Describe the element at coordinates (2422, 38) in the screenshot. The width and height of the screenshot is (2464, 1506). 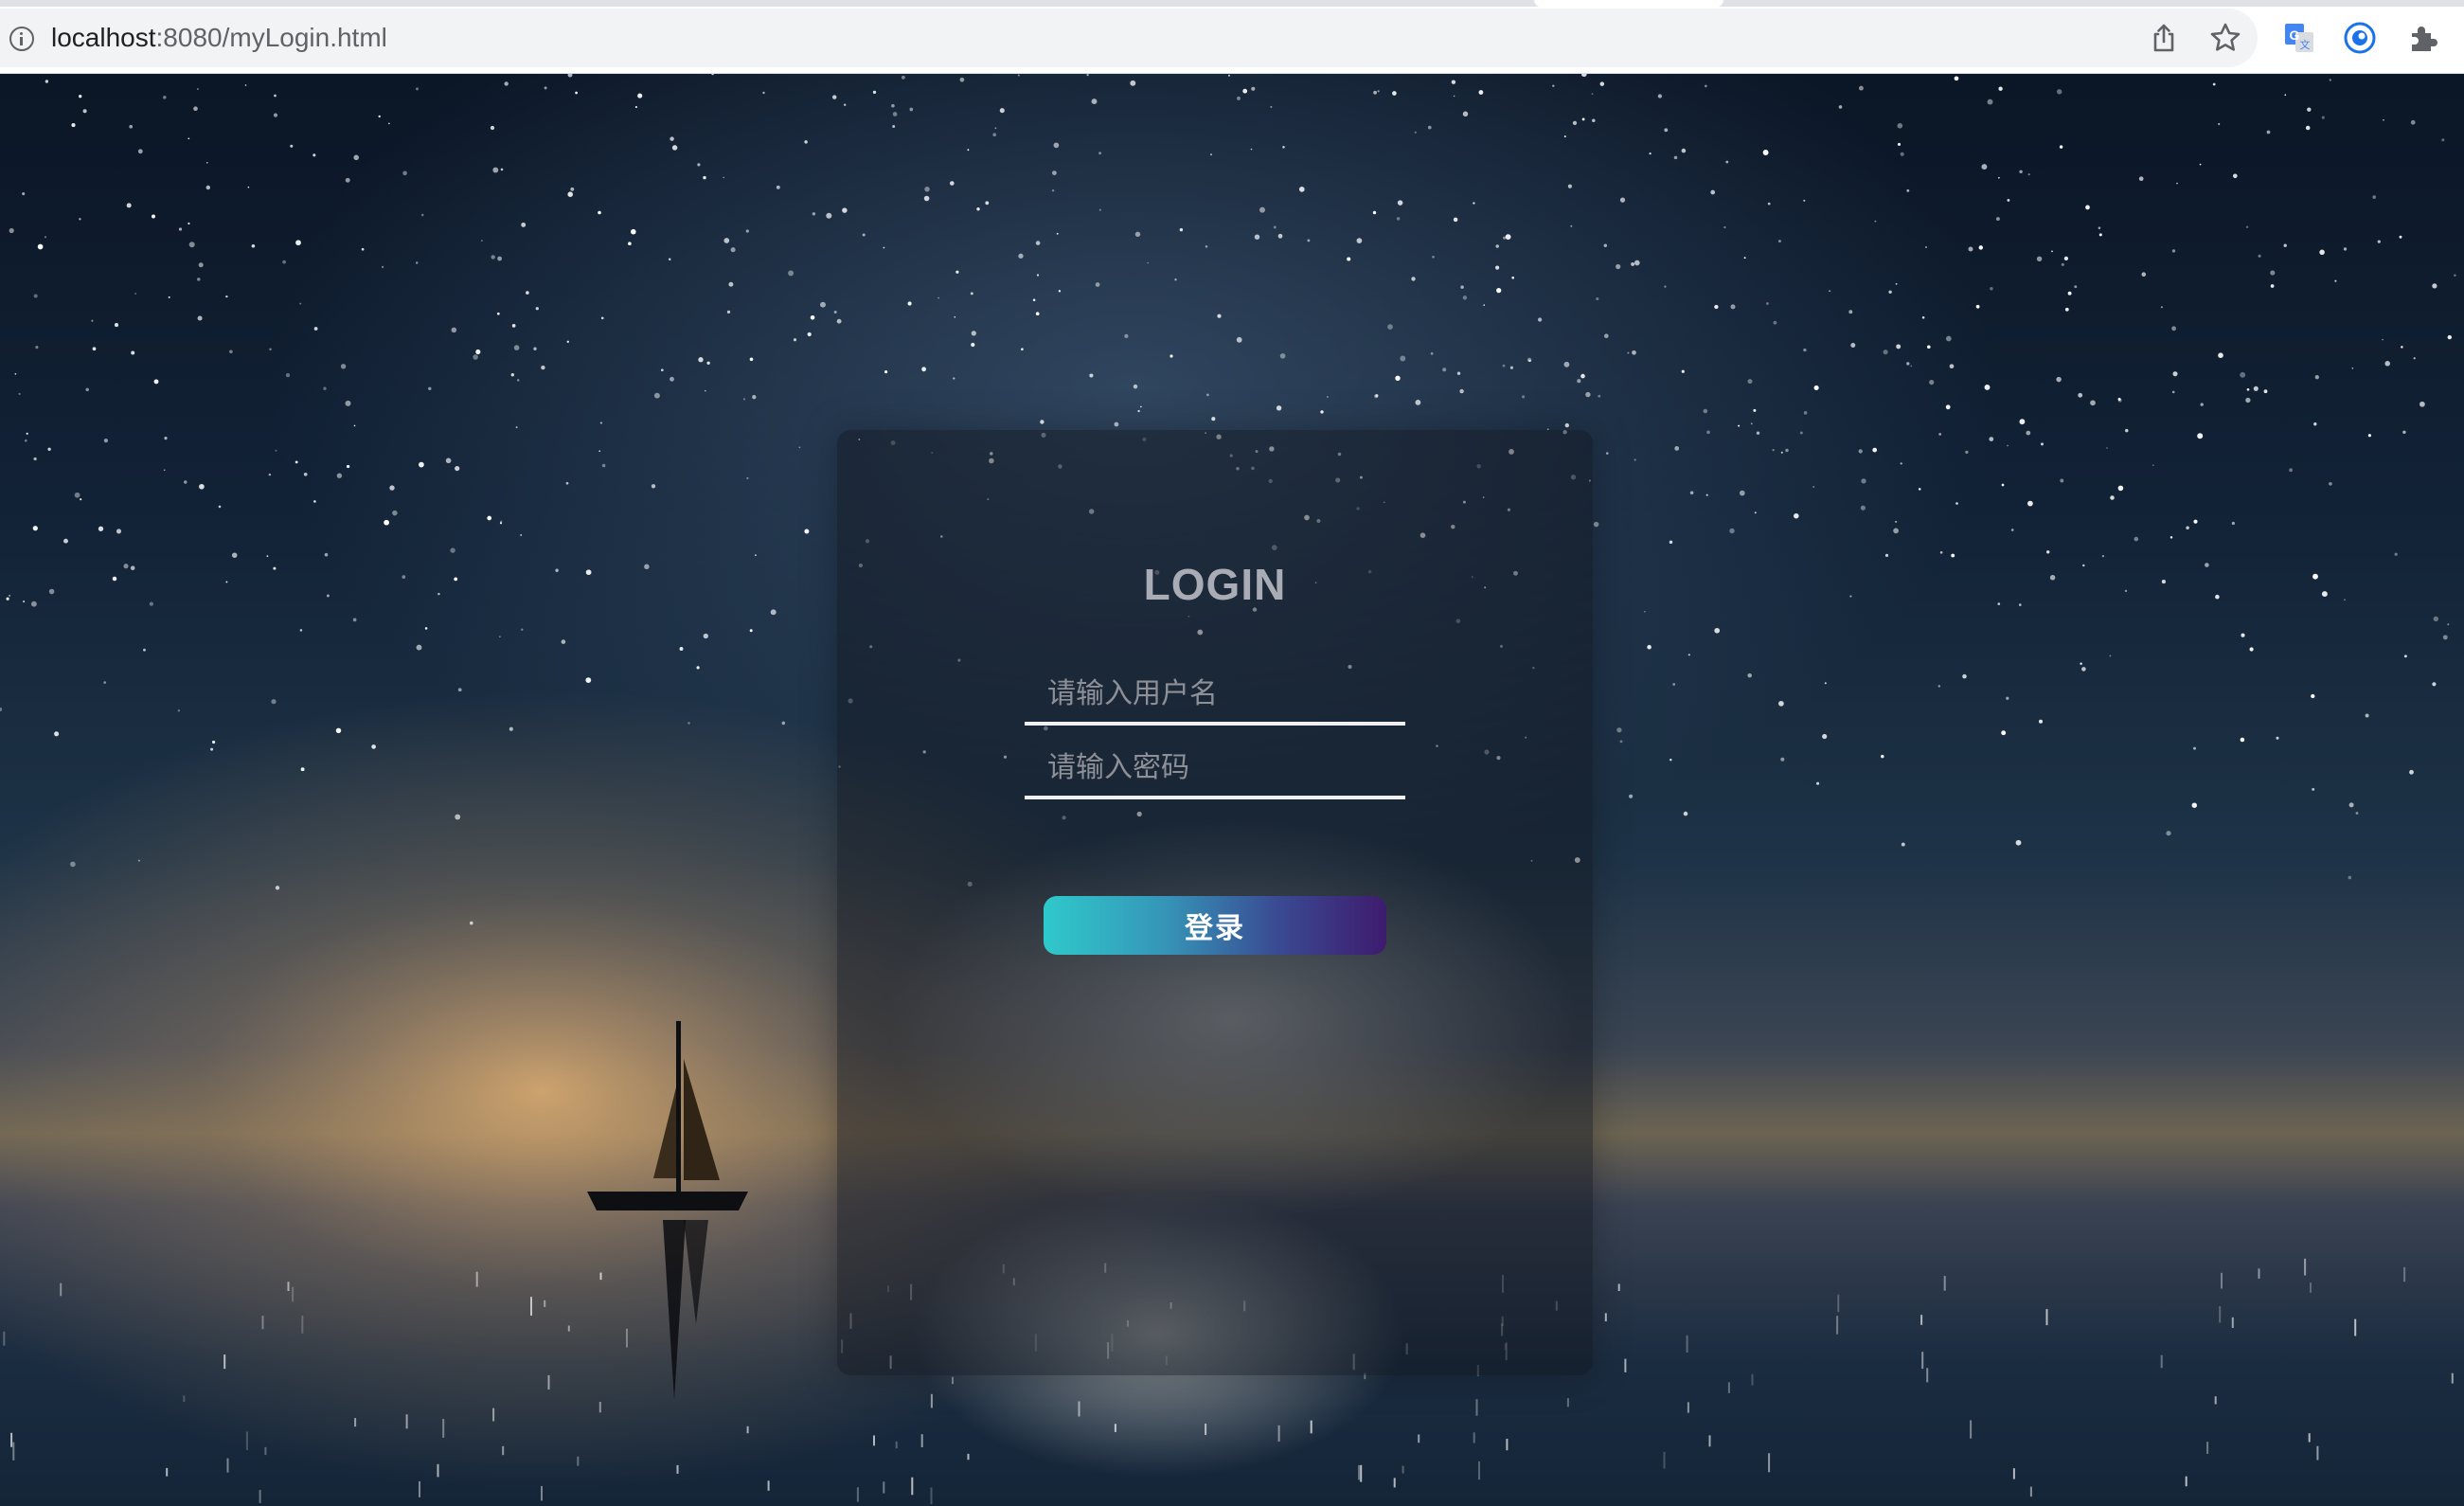
I see `puzzle-icon` at that location.